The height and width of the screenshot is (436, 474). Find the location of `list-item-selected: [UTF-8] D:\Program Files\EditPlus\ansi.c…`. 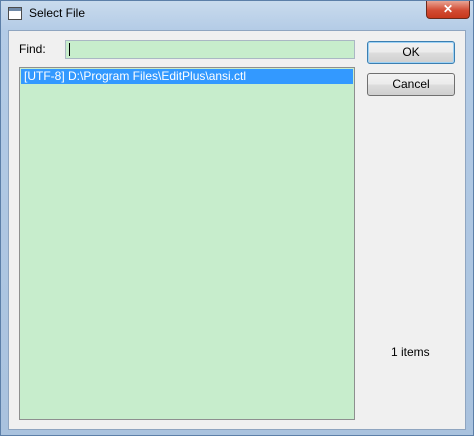

list-item-selected: [UTF-8] D:\Program Files\EditPlus\ansi.c… is located at coordinates (187, 76).